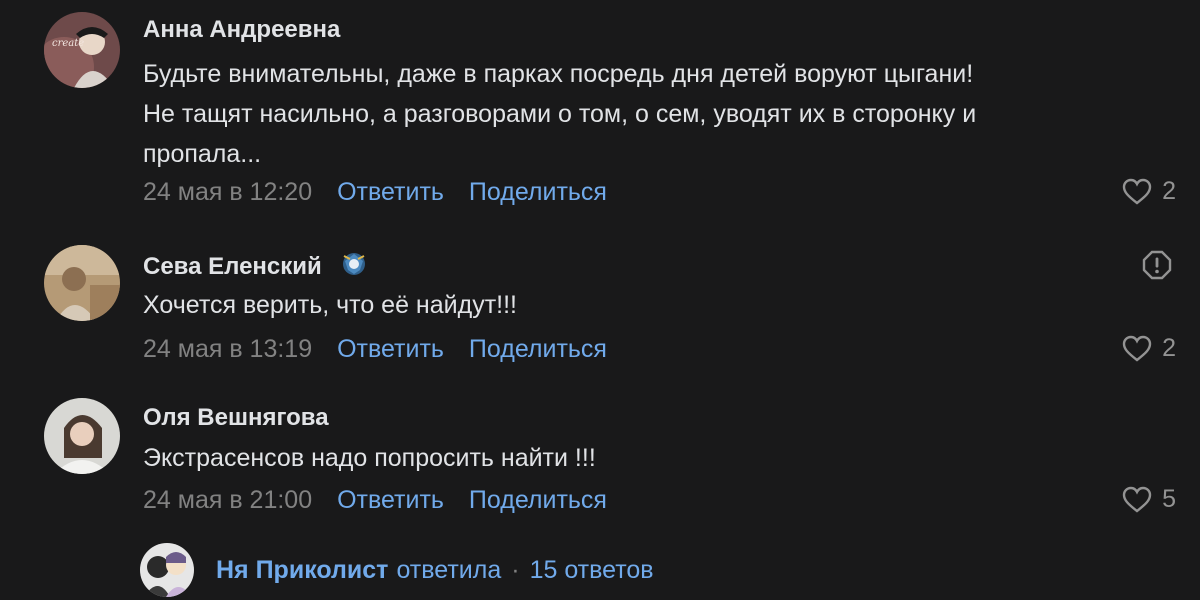 The height and width of the screenshot is (600, 1200). I want to click on comment-author: Оля Вешнягова, so click(236, 418).